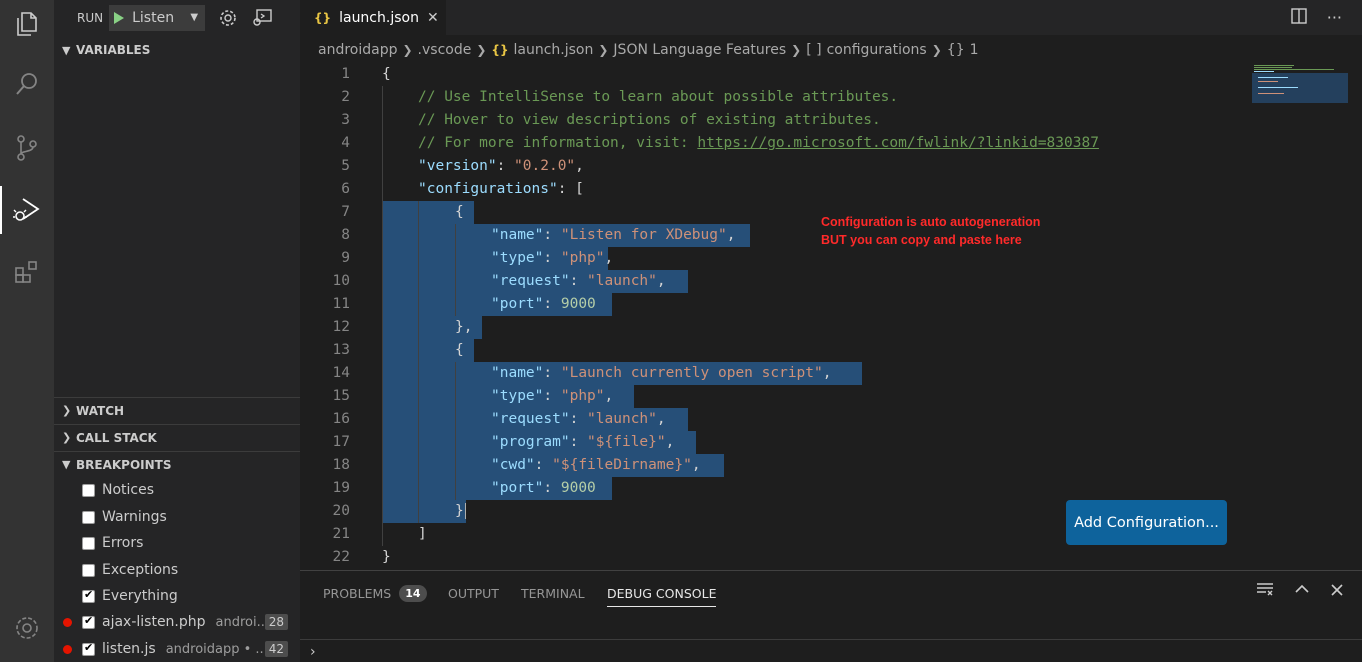  Describe the element at coordinates (357, 50) in the screenshot. I see `breadcrumb-item: androidapp` at that location.